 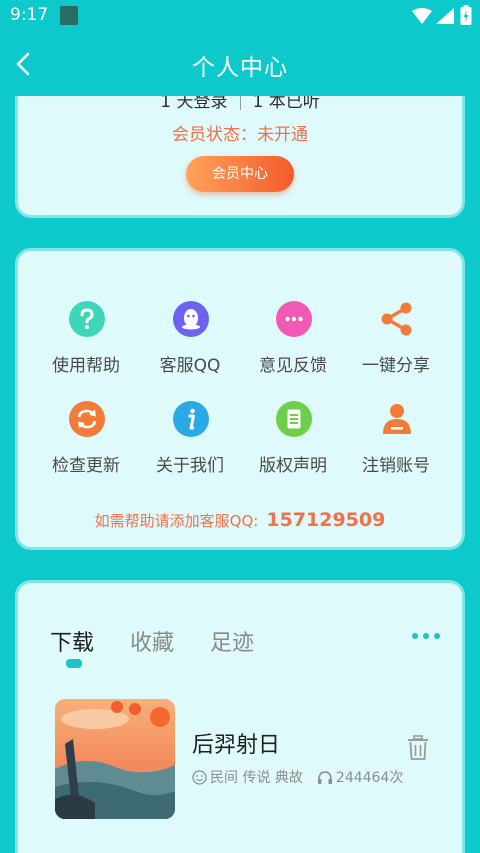 What do you see at coordinates (72, 641) in the screenshot?
I see `tab-downloads: 下载` at bounding box center [72, 641].